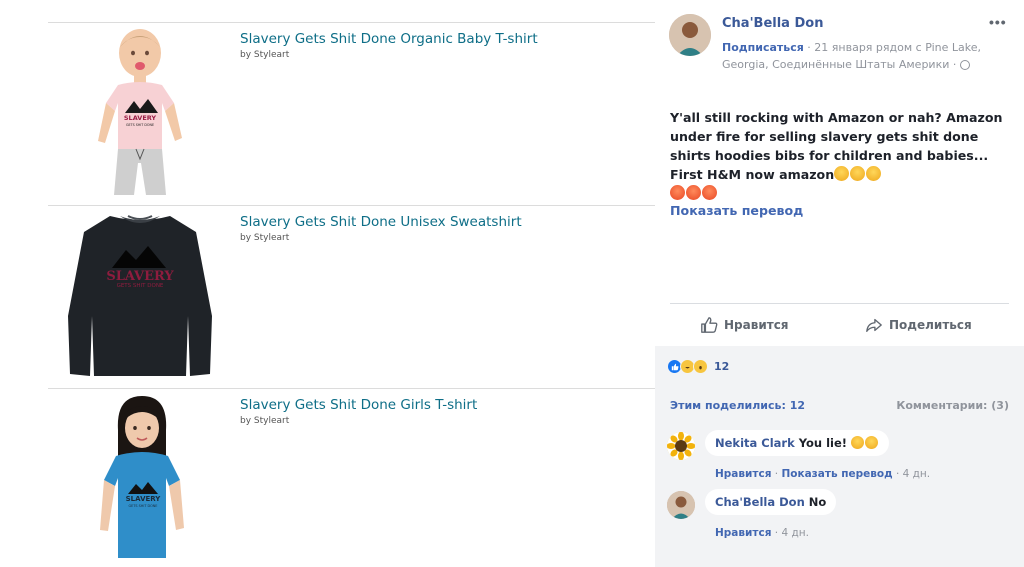  I want to click on product-image-baby-tshirt: SLAVERY GETS SHIT DONE, so click(140, 113).